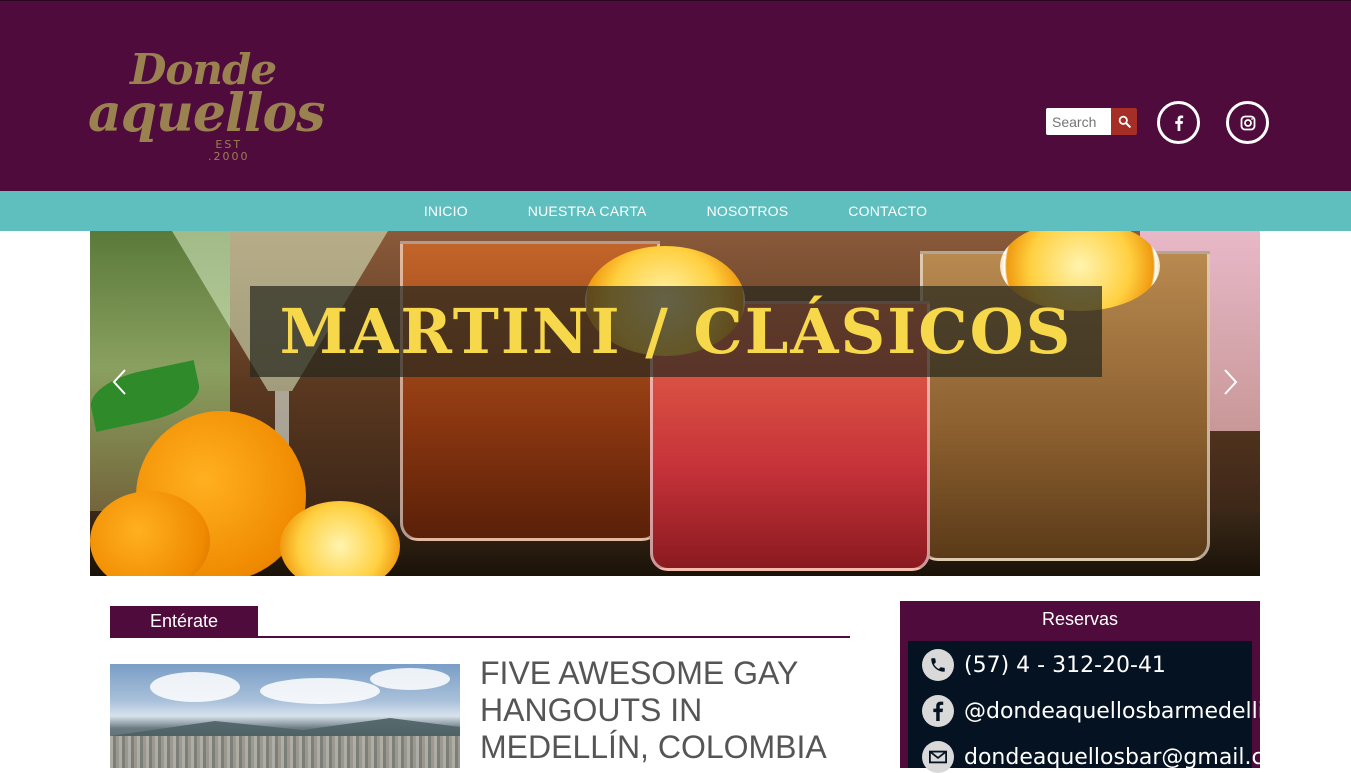 This screenshot has height=773, width=1351. What do you see at coordinates (1121, 711) in the screenshot?
I see `contact-facebook-text: @dondeaquellosbarmedellin` at bounding box center [1121, 711].